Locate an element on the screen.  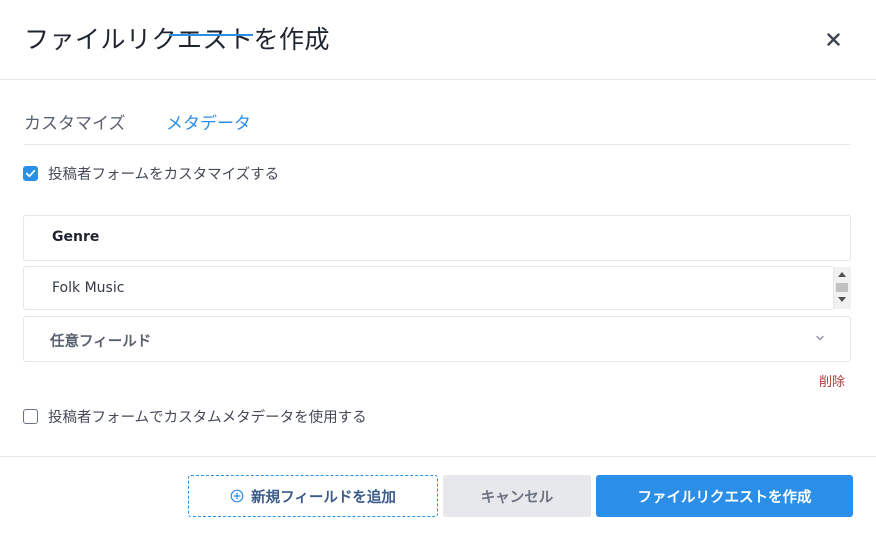
customize-form-checkbox-row: 投稿者フォームをカスタマイズする is located at coordinates (151, 173).